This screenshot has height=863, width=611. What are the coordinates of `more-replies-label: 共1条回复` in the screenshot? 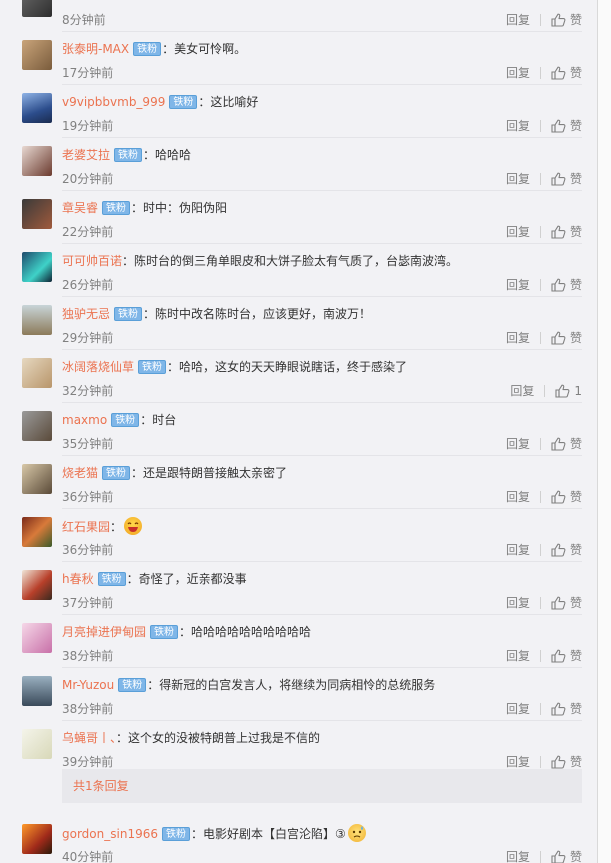 It's located at (101, 786).